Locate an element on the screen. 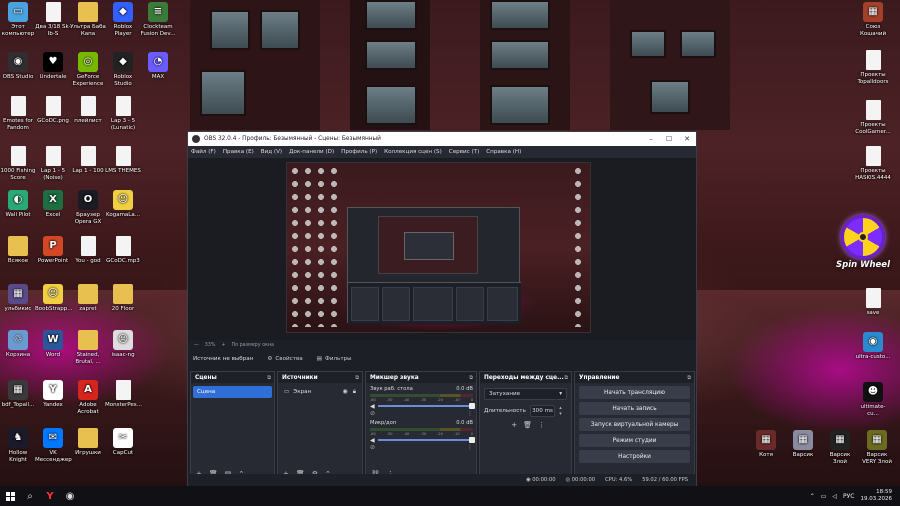 The height and width of the screenshot is (506, 900). desktop-shortcut: ▦ Варсик is located at coordinates (803, 444).